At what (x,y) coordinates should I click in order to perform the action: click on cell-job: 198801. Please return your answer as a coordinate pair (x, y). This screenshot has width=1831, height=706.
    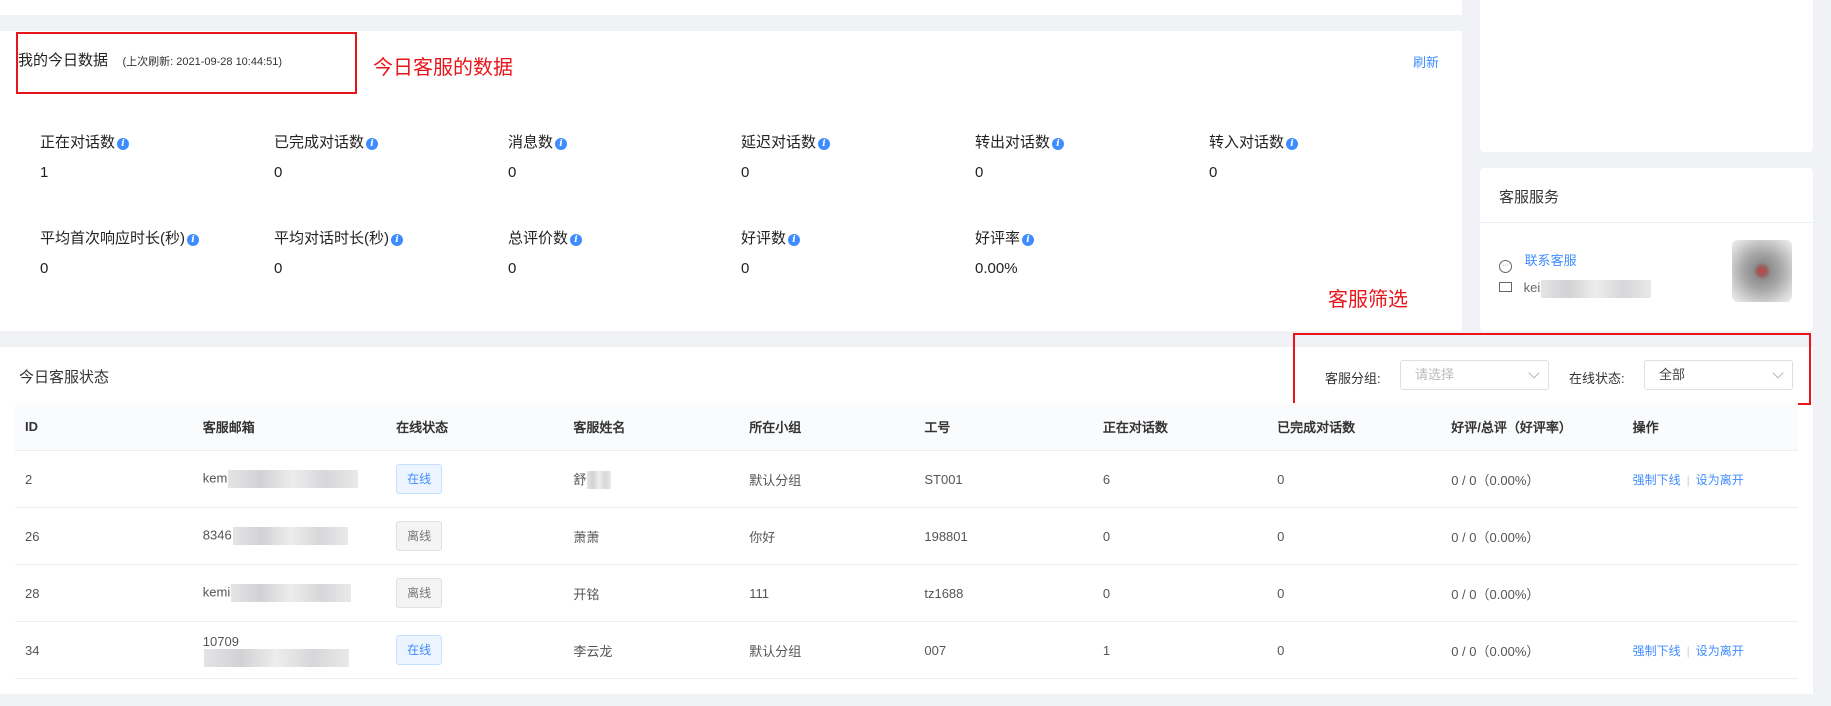
    Looking at the image, I should click on (1003, 536).